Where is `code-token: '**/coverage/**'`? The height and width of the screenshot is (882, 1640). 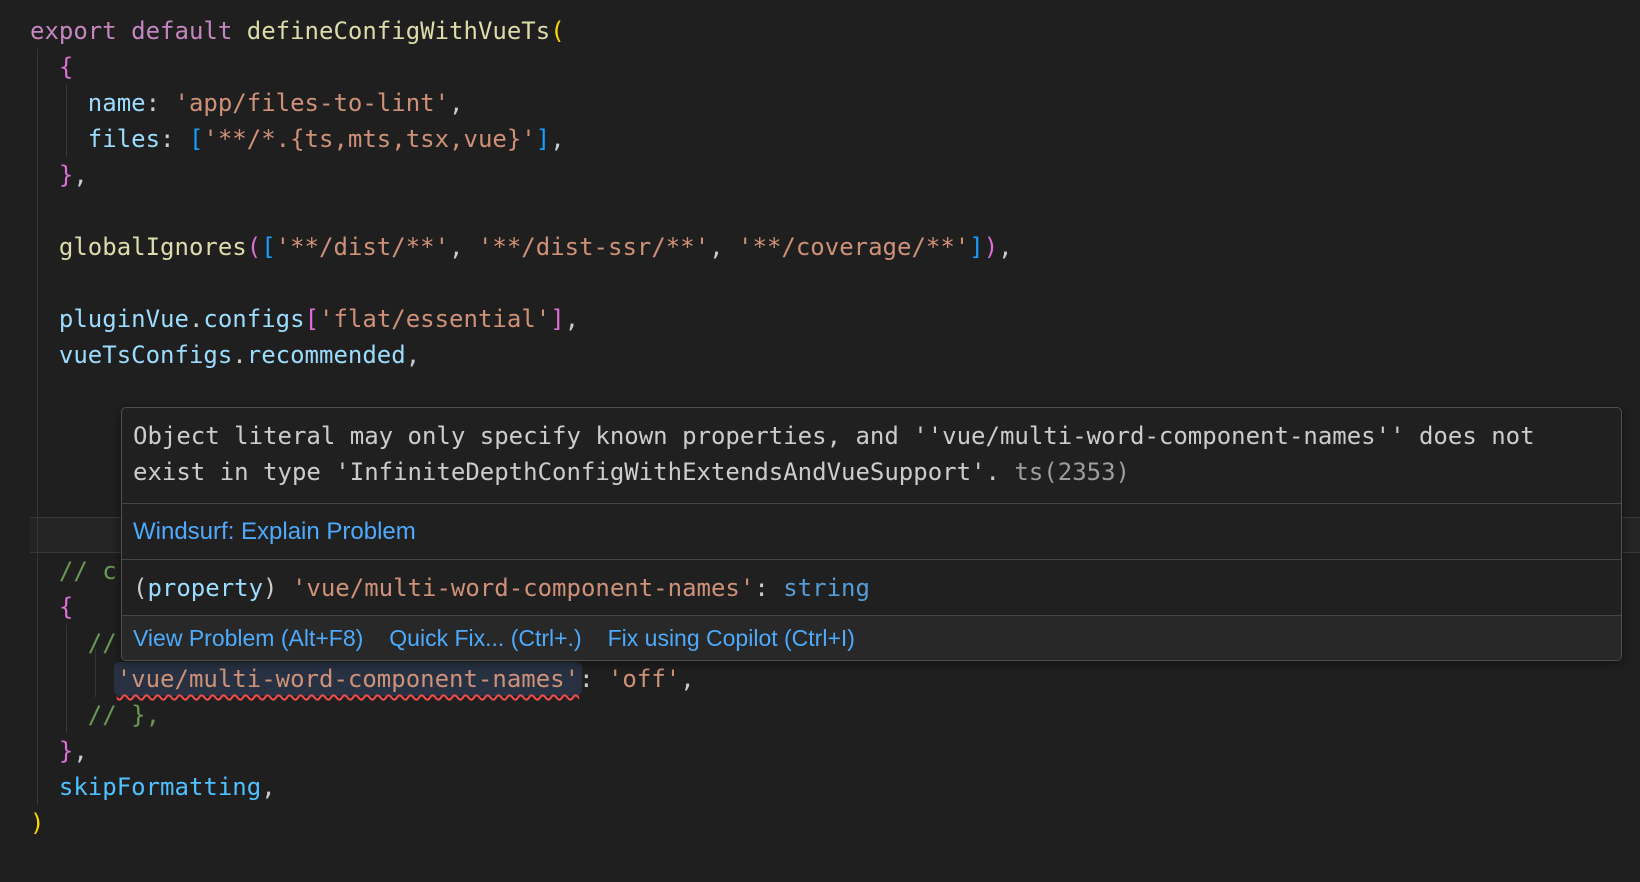 code-token: '**/coverage/**' is located at coordinates (854, 247).